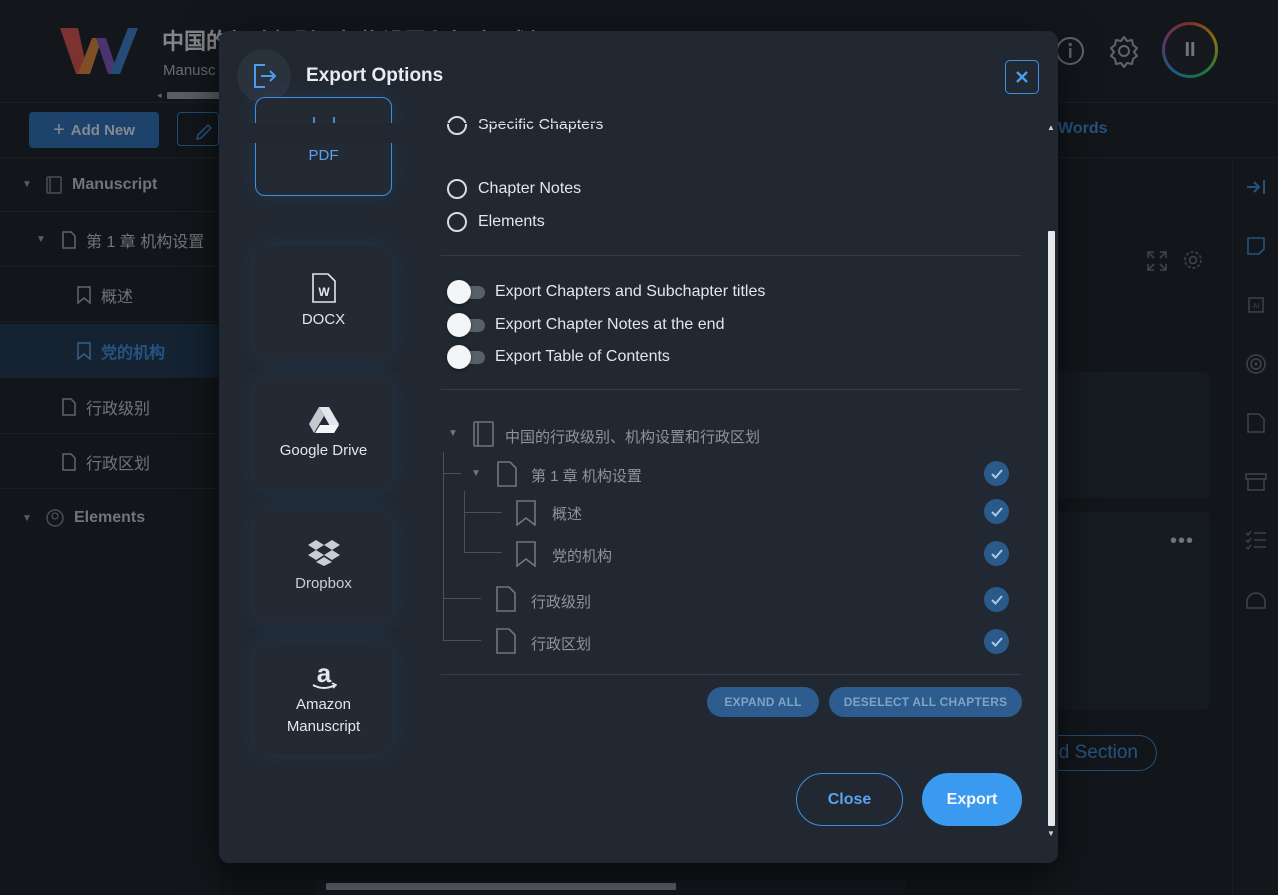 The height and width of the screenshot is (895, 1278). What do you see at coordinates (324, 292) in the screenshot?
I see `svg-text: W` at bounding box center [324, 292].